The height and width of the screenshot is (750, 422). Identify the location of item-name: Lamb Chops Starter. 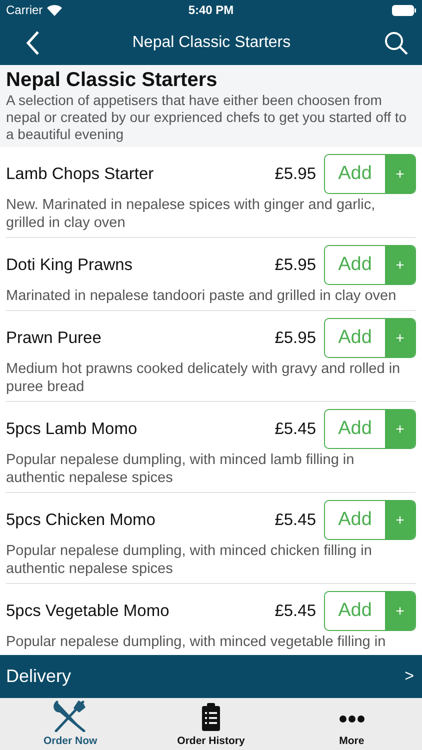
(80, 174).